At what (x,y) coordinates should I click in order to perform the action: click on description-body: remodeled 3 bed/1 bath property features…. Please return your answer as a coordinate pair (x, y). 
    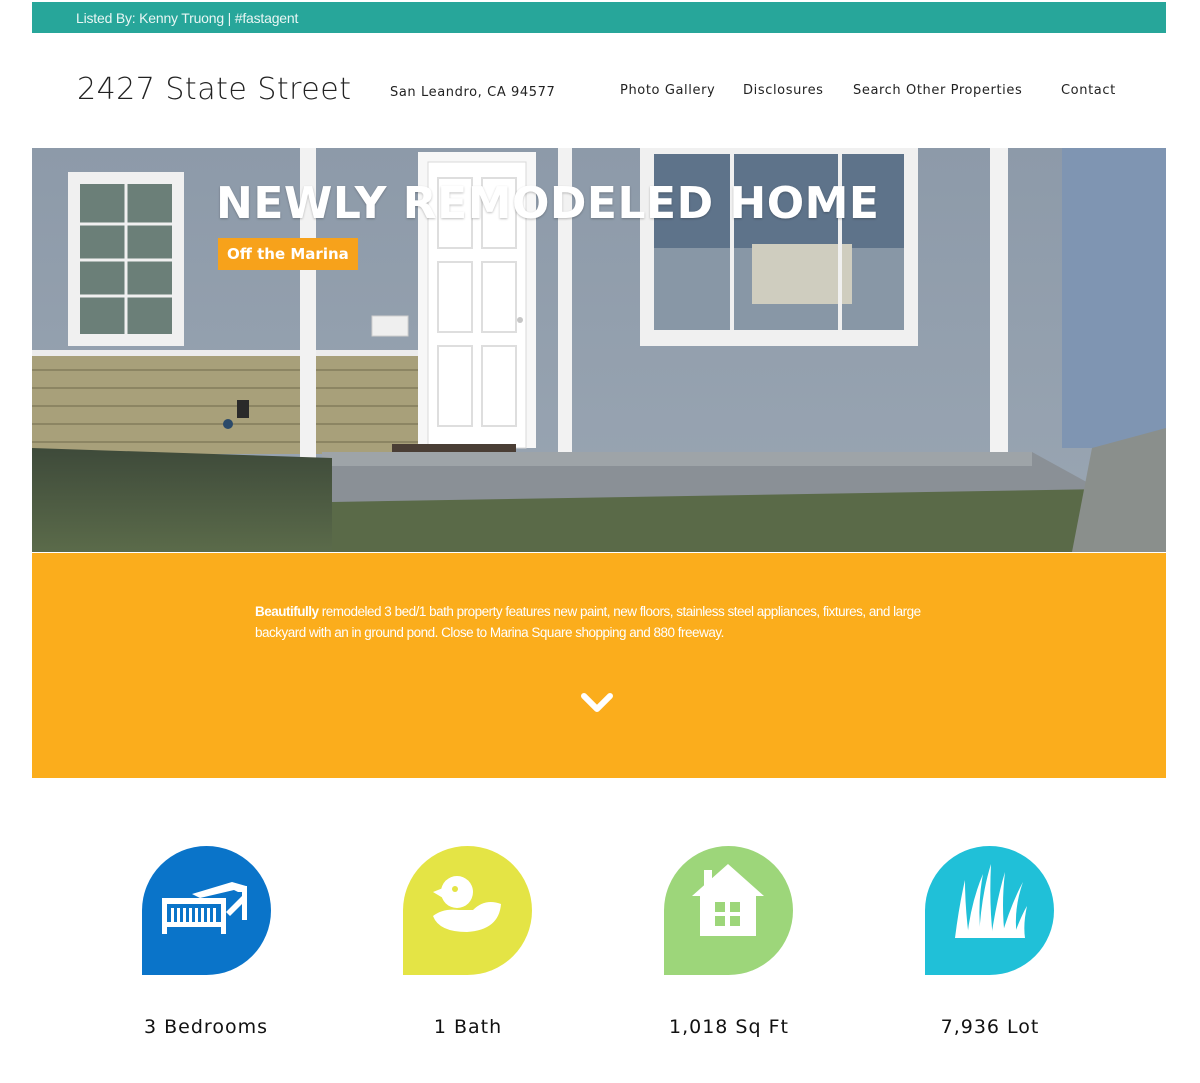
    Looking at the image, I should click on (588, 622).